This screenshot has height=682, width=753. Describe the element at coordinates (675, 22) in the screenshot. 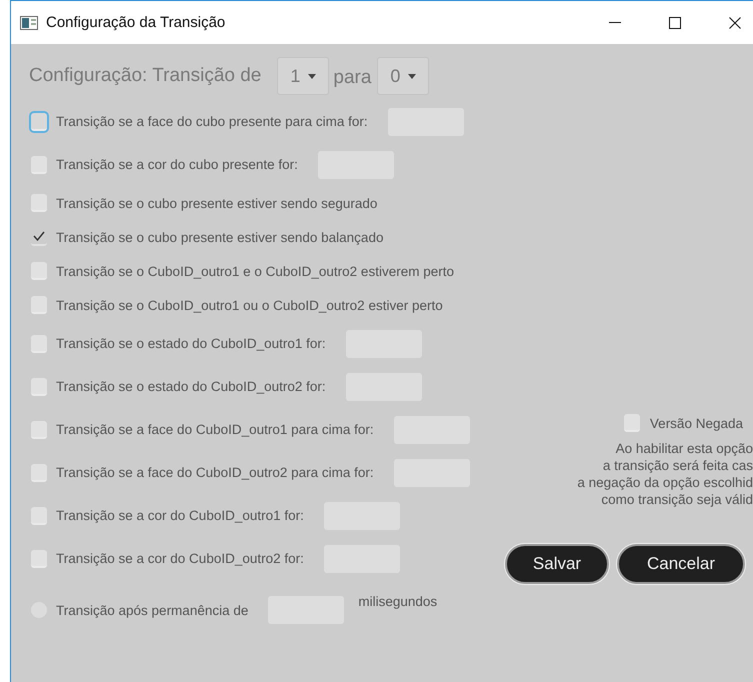

I see `maximize-icon` at that location.